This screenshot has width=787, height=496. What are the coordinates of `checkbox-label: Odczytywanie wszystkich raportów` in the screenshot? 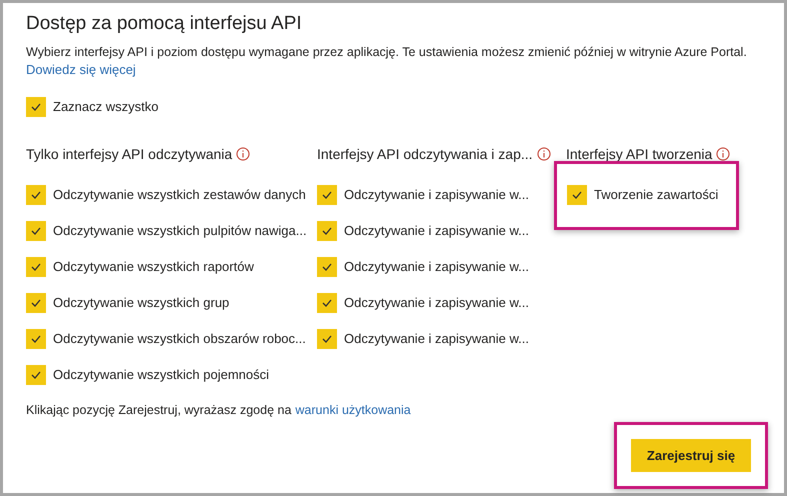 It's located at (153, 267).